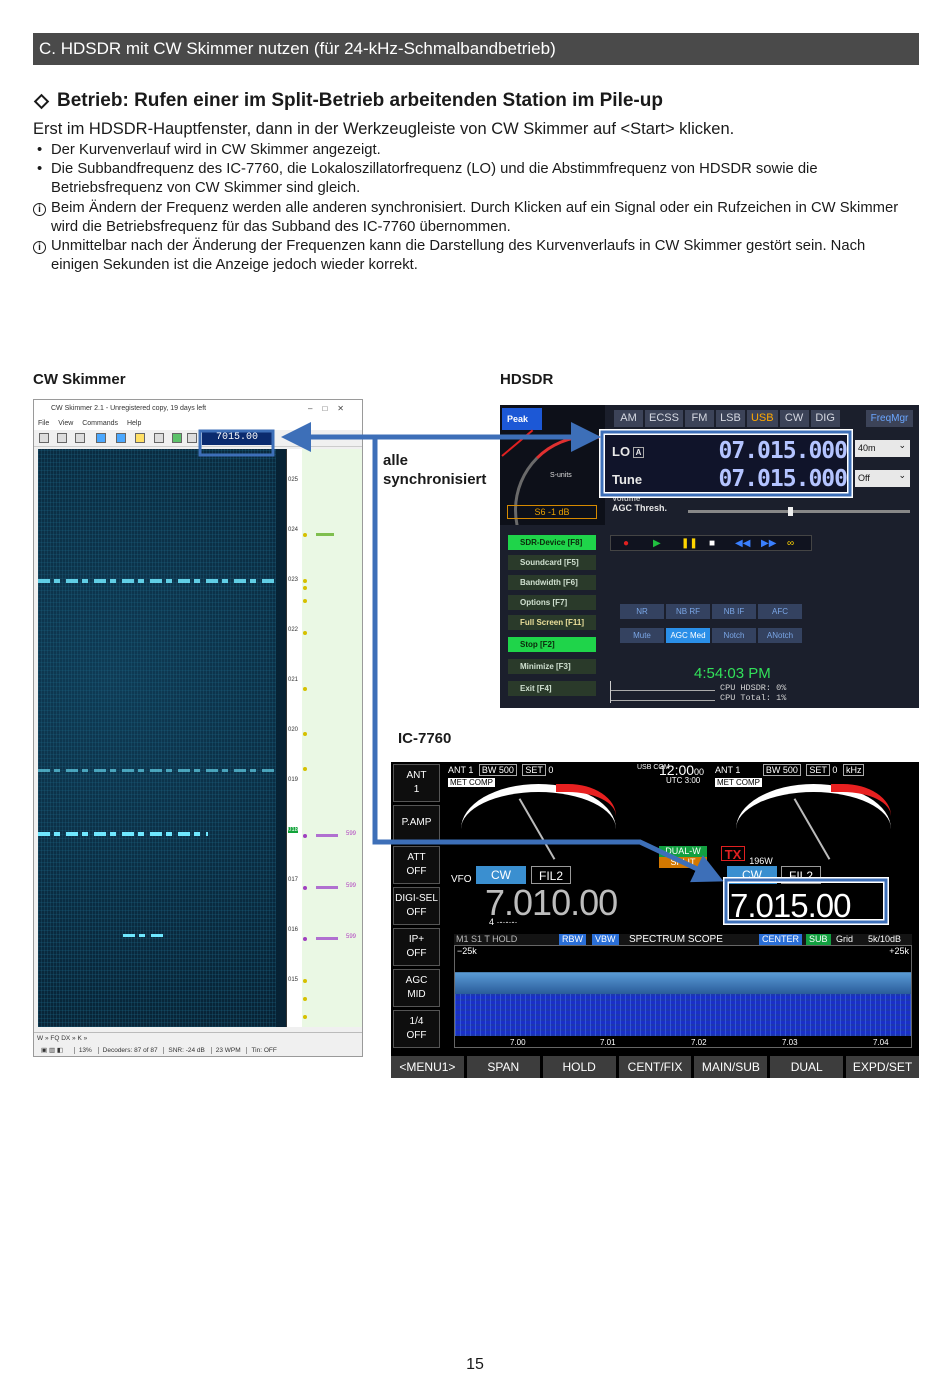  I want to click on mode-ecss: ECSS, so click(664, 418).